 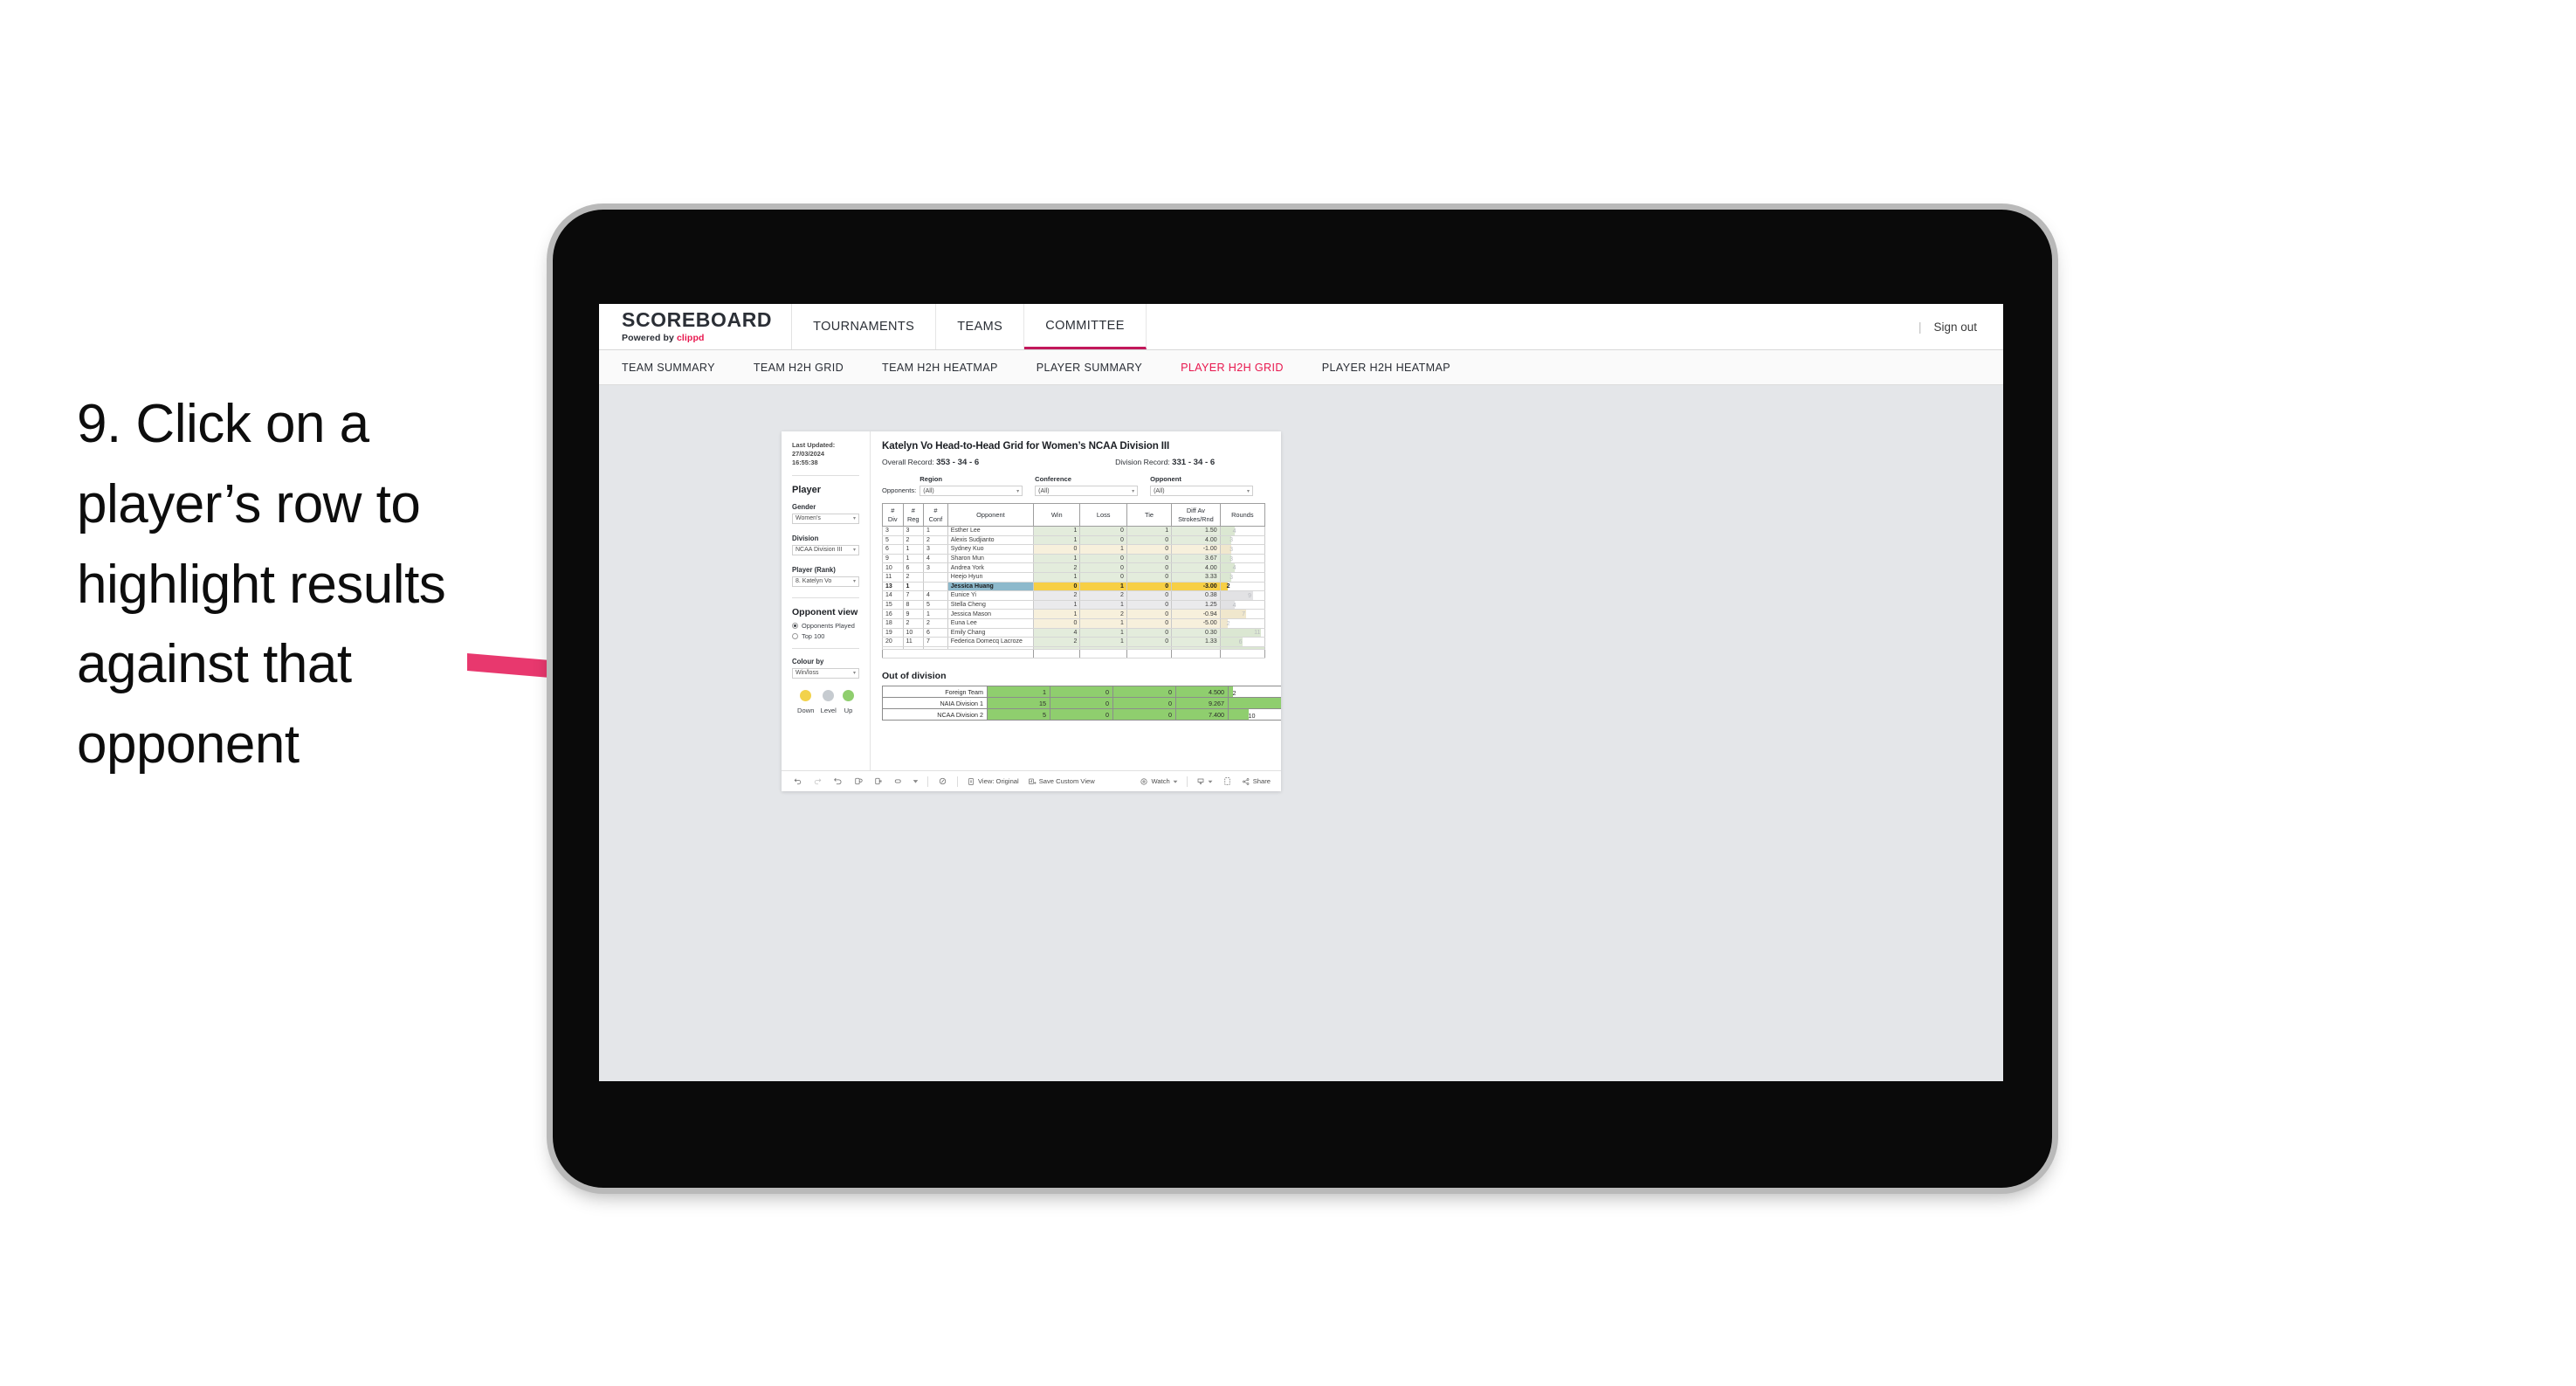 I want to click on legend-item-down: Down, so click(x=805, y=701).